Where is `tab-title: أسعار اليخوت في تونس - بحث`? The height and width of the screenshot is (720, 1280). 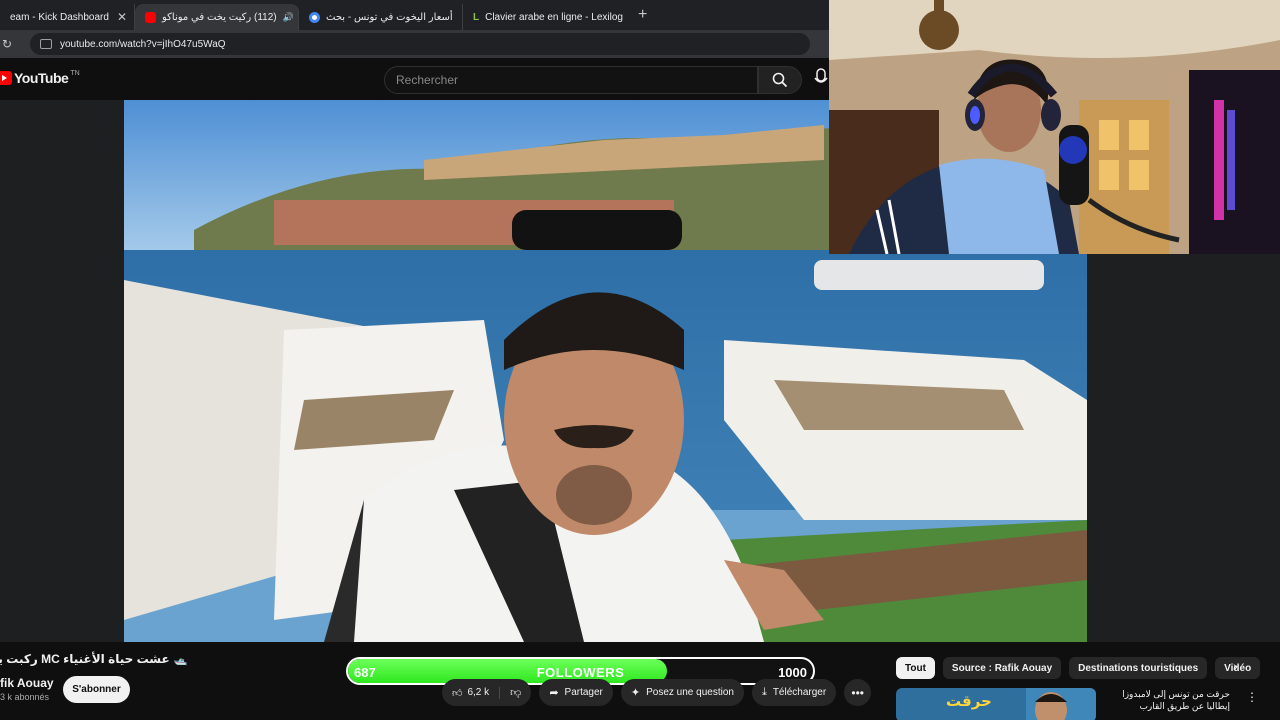 tab-title: أسعار اليخوت في تونس - بحث is located at coordinates (389, 17).